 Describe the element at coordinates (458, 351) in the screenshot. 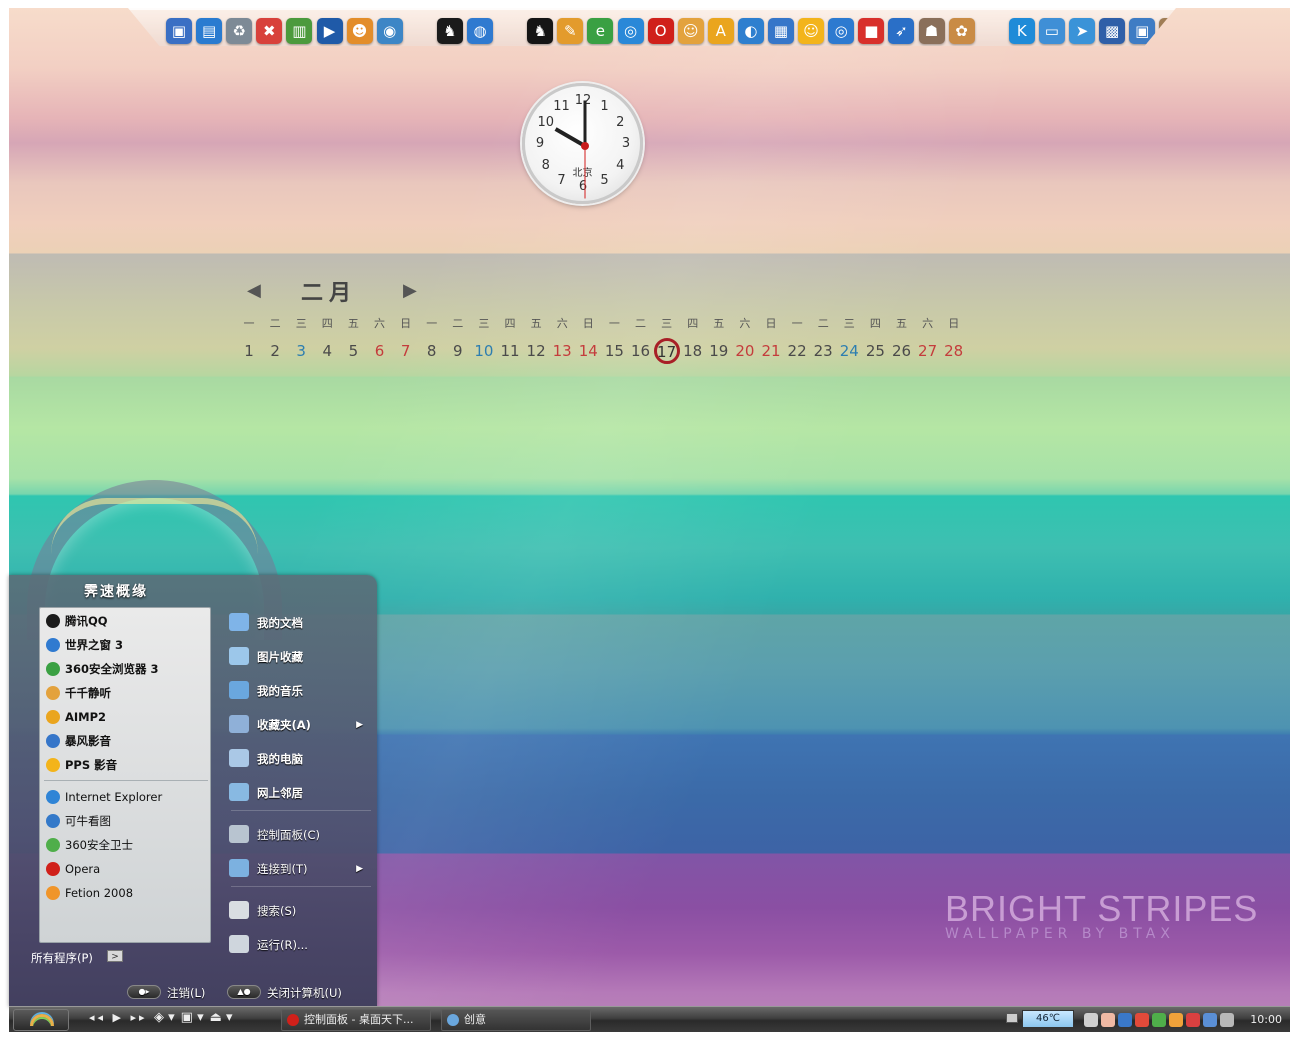

I see `calendar-day: 9` at that location.